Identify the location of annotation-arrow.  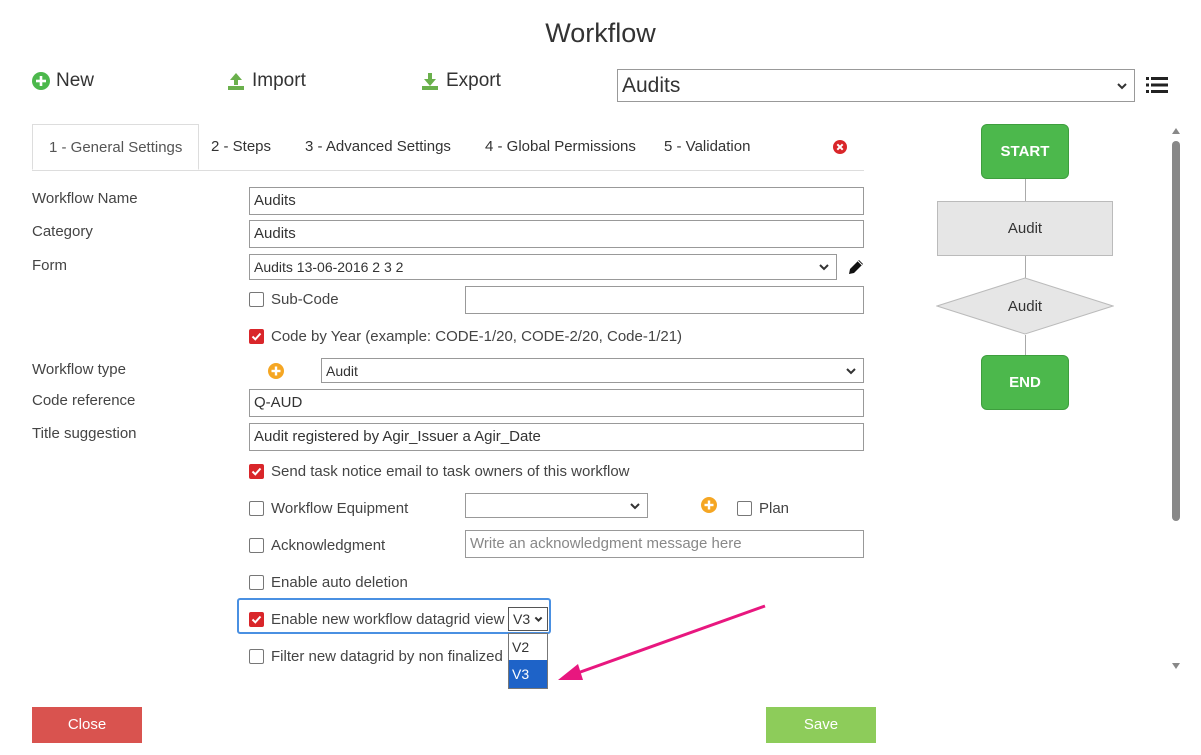
(662, 642).